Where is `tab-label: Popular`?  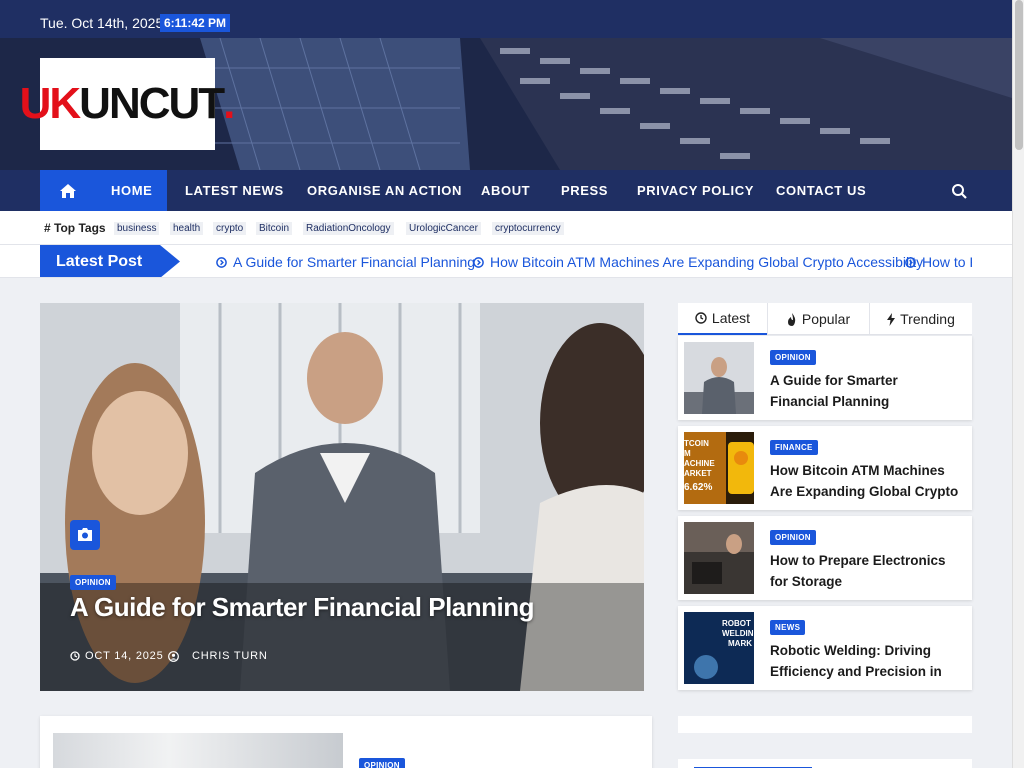 tab-label: Popular is located at coordinates (826, 319).